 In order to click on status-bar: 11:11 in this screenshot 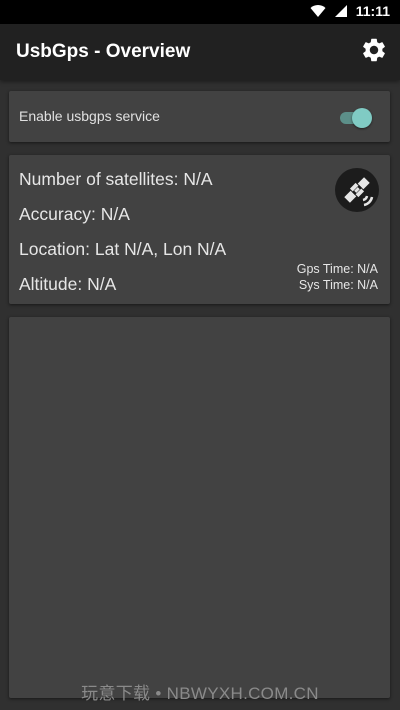, I will do `click(200, 12)`.